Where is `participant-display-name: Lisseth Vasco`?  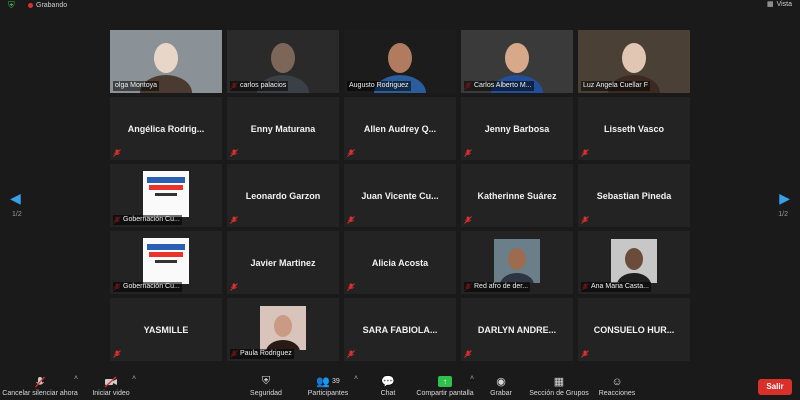
participant-display-name: Lisseth Vasco is located at coordinates (634, 128).